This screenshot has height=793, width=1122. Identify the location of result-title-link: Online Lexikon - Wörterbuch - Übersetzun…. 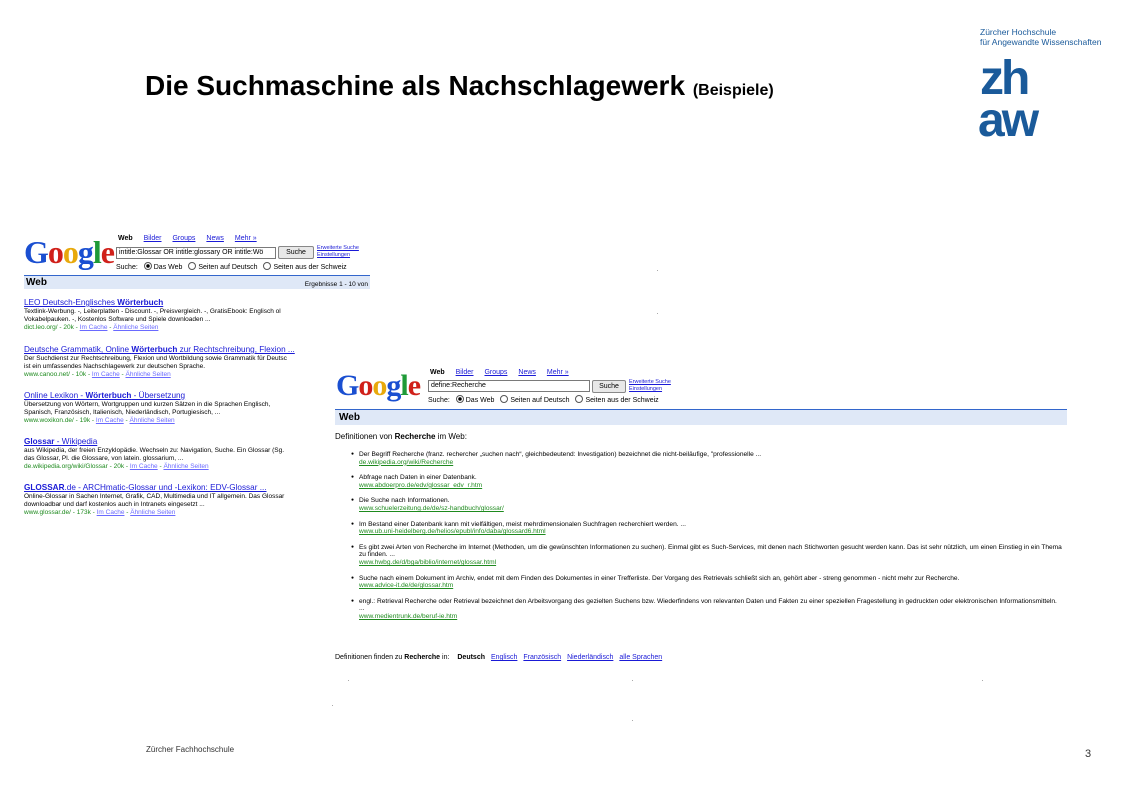
(196, 396).